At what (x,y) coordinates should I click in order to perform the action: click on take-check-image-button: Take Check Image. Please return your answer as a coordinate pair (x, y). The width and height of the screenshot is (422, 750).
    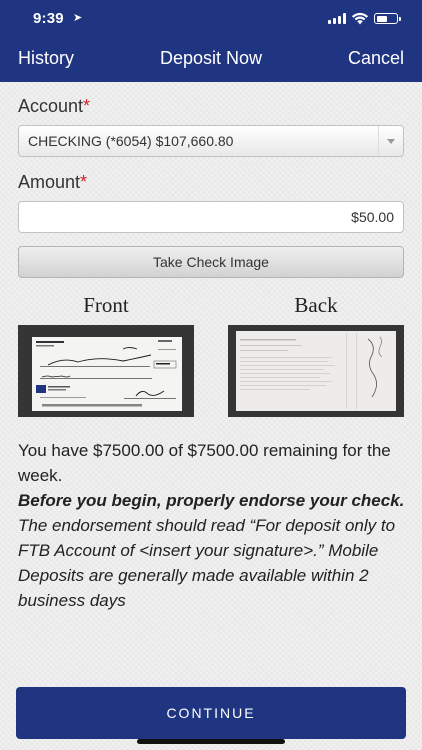
    Looking at the image, I should click on (211, 262).